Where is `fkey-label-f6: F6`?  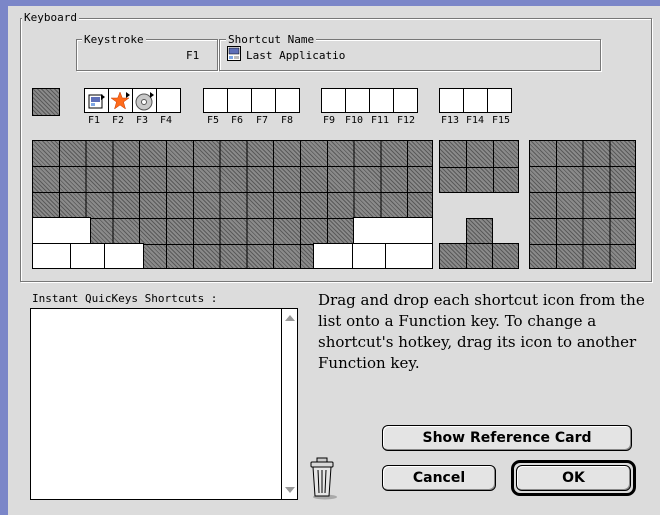 fkey-label-f6: F6 is located at coordinates (237, 120).